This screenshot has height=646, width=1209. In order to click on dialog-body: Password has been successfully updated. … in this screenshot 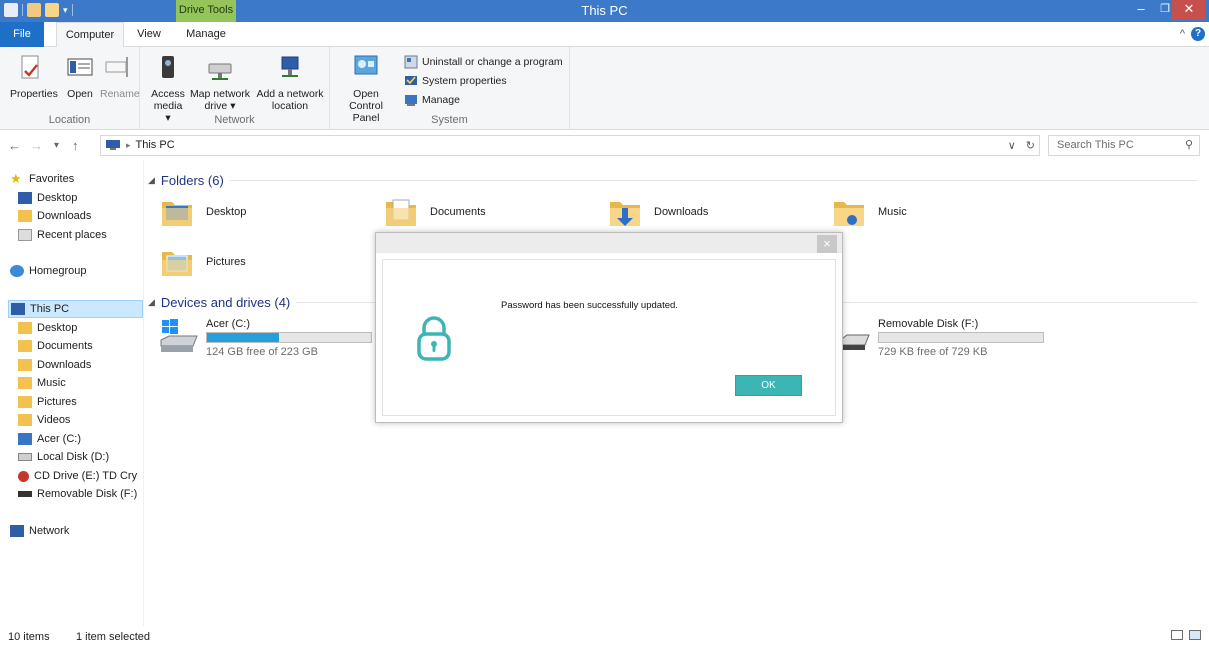, I will do `click(609, 337)`.